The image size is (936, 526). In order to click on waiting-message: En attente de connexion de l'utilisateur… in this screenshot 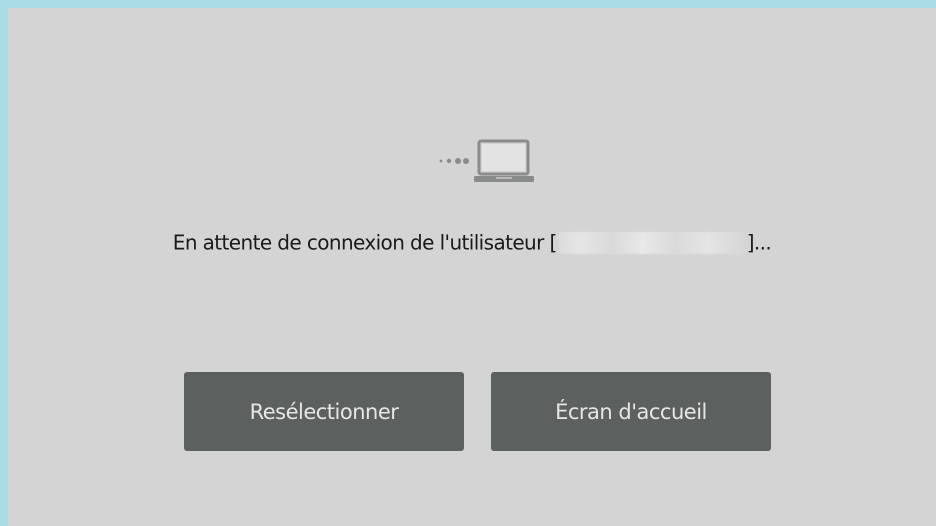, I will do `click(472, 242)`.